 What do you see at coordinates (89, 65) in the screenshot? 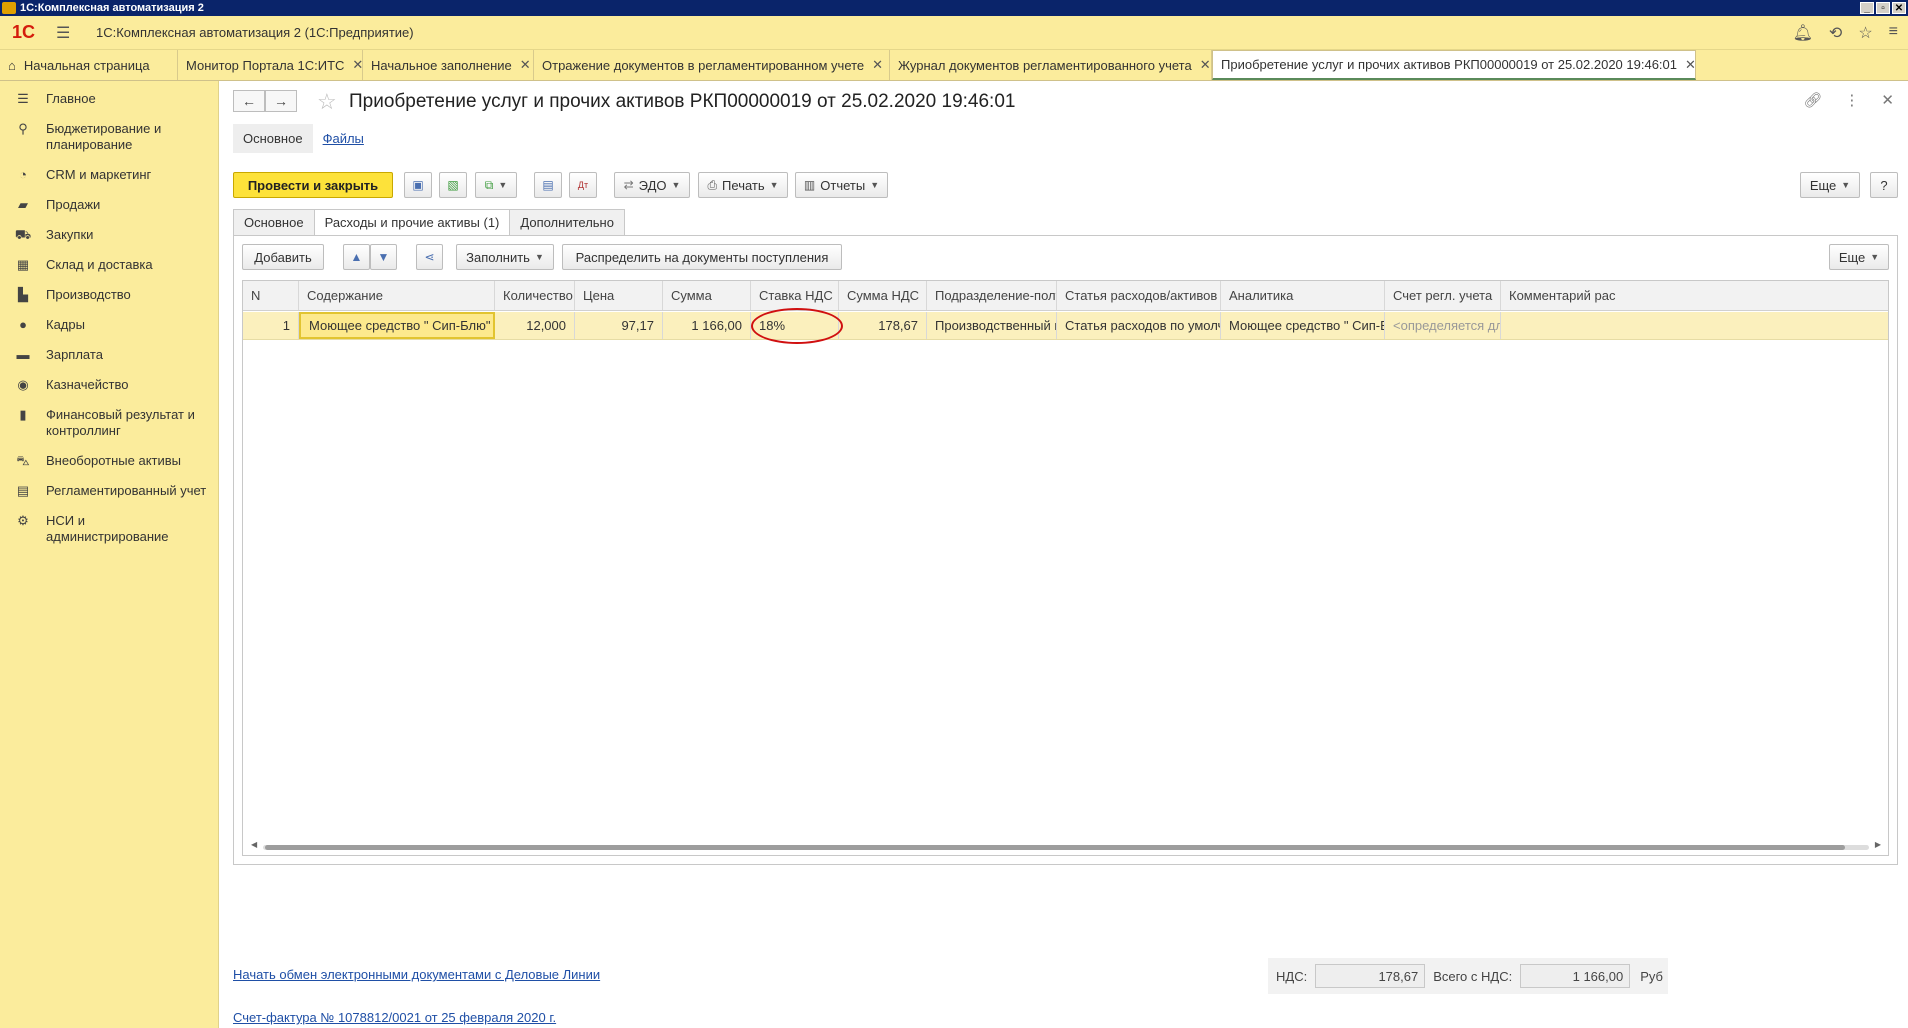
I see `tab-home: ⌂ Начальная страница` at bounding box center [89, 65].